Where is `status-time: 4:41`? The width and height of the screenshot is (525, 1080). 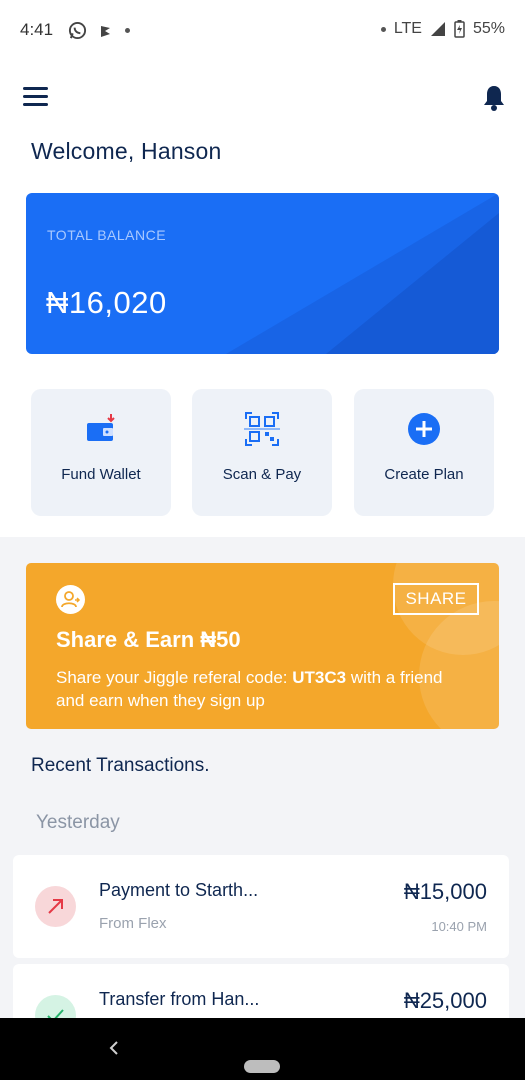 status-time: 4:41 is located at coordinates (37, 29).